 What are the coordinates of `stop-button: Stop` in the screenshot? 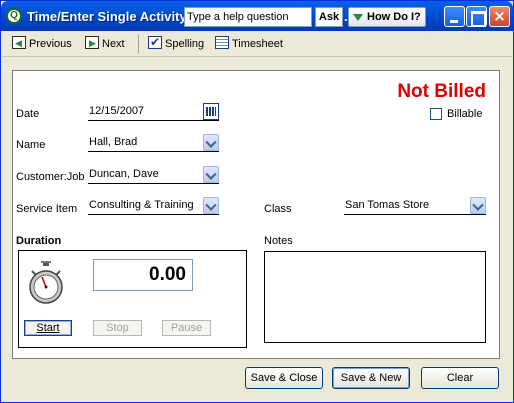 It's located at (117, 328).